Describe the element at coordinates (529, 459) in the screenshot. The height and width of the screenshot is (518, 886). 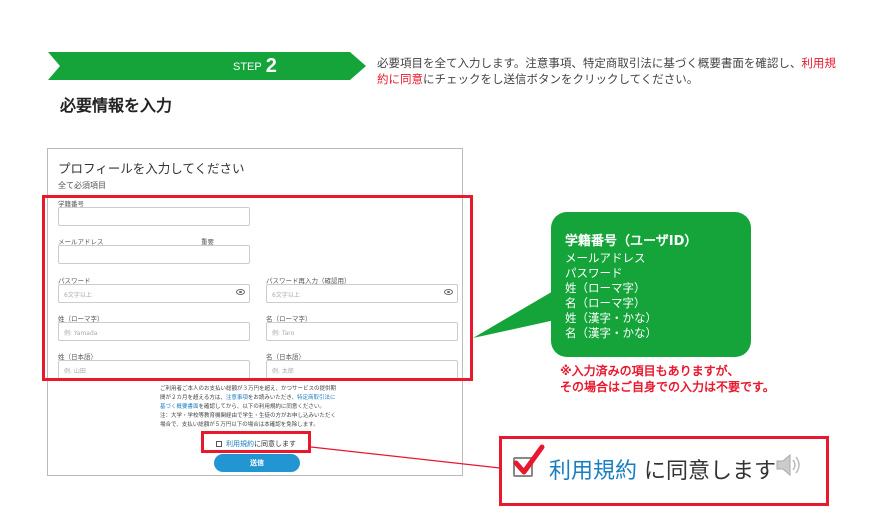
I see `check-mark-icon` at that location.